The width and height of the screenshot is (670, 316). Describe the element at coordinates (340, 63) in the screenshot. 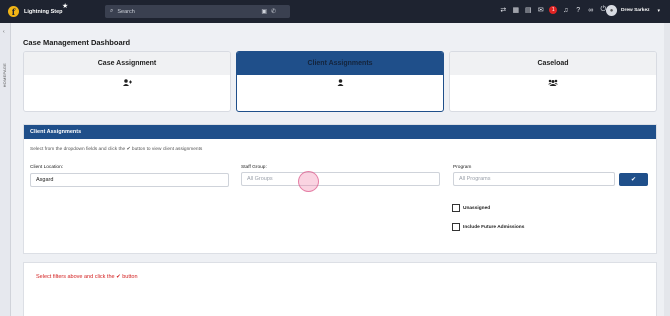

I see `card-title: Client Assignments` at that location.